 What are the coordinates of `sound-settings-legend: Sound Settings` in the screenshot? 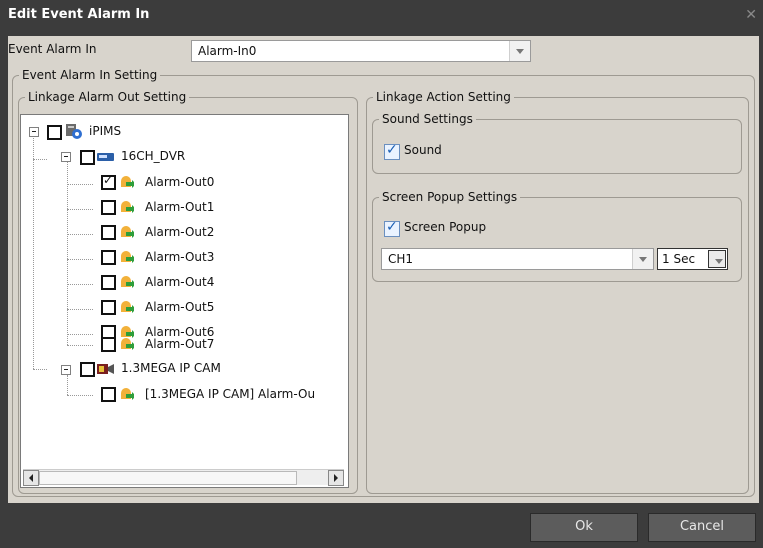 It's located at (427, 119).